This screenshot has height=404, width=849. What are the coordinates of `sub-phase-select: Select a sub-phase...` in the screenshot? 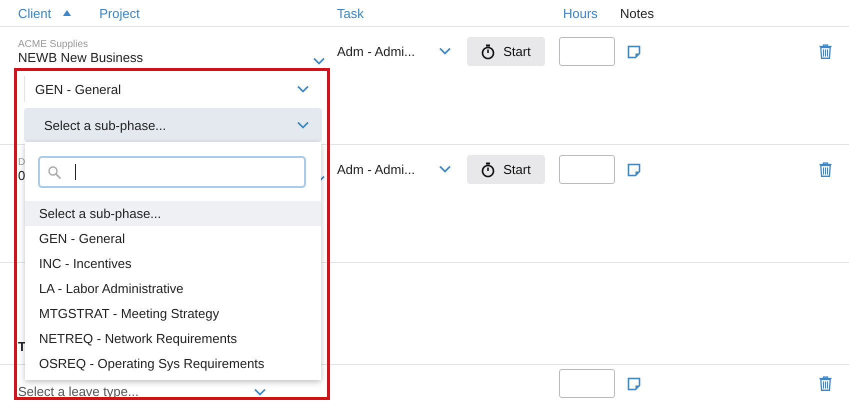 It's located at (173, 125).